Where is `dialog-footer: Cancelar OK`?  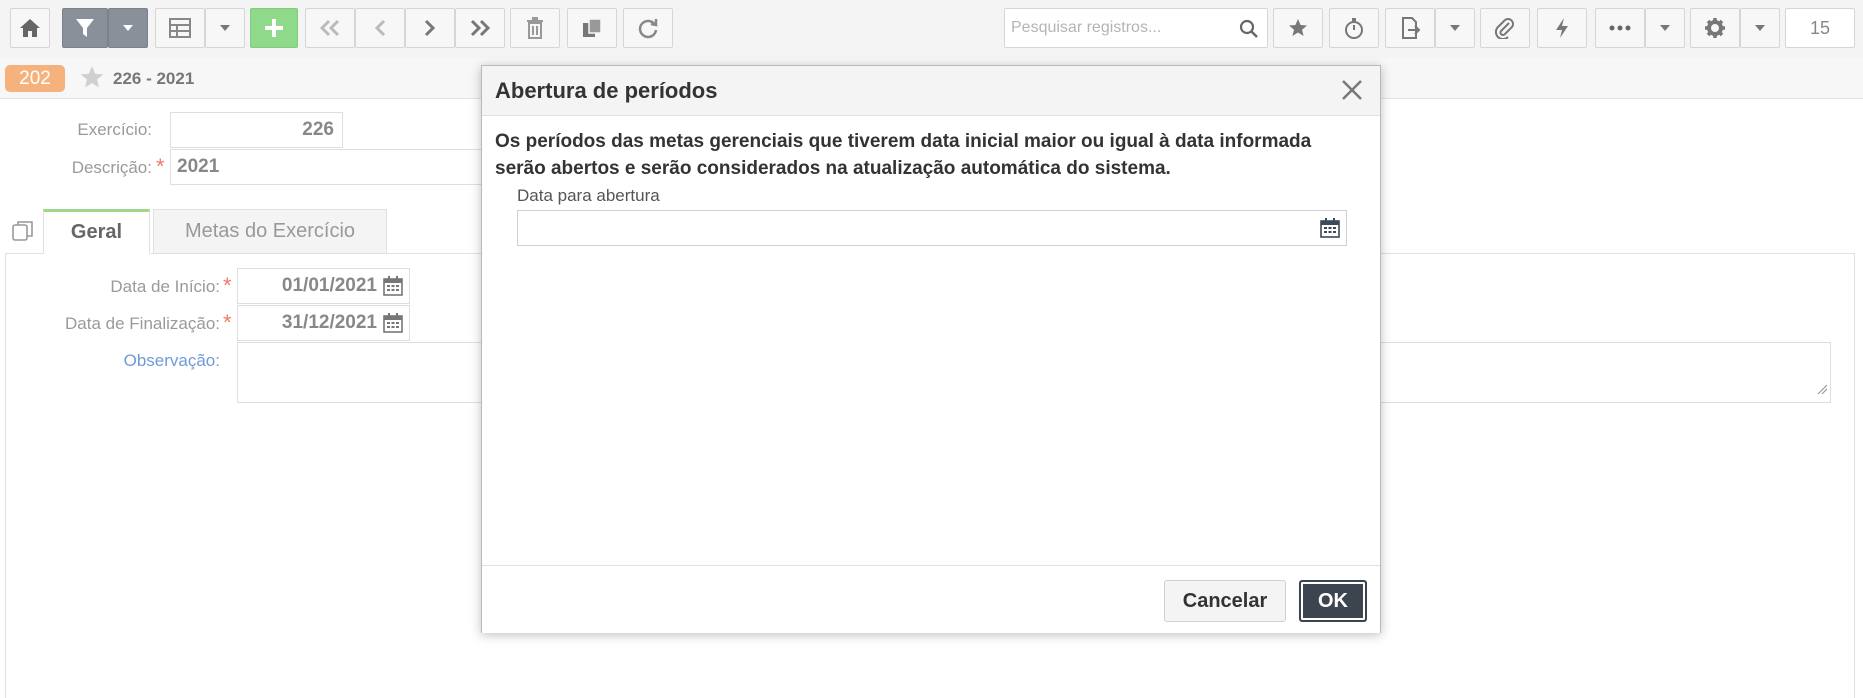
dialog-footer: Cancelar OK is located at coordinates (931, 599).